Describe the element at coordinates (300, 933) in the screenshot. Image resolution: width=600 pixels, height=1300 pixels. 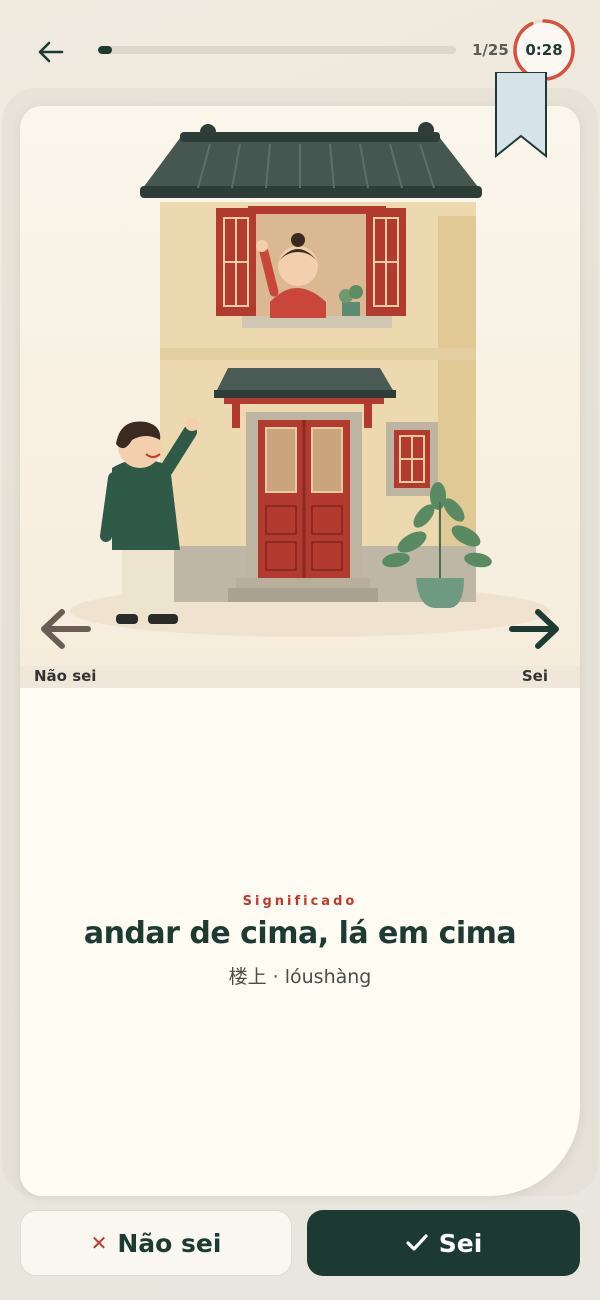
I see `meaning-text: andar de cima, lá em cima` at that location.